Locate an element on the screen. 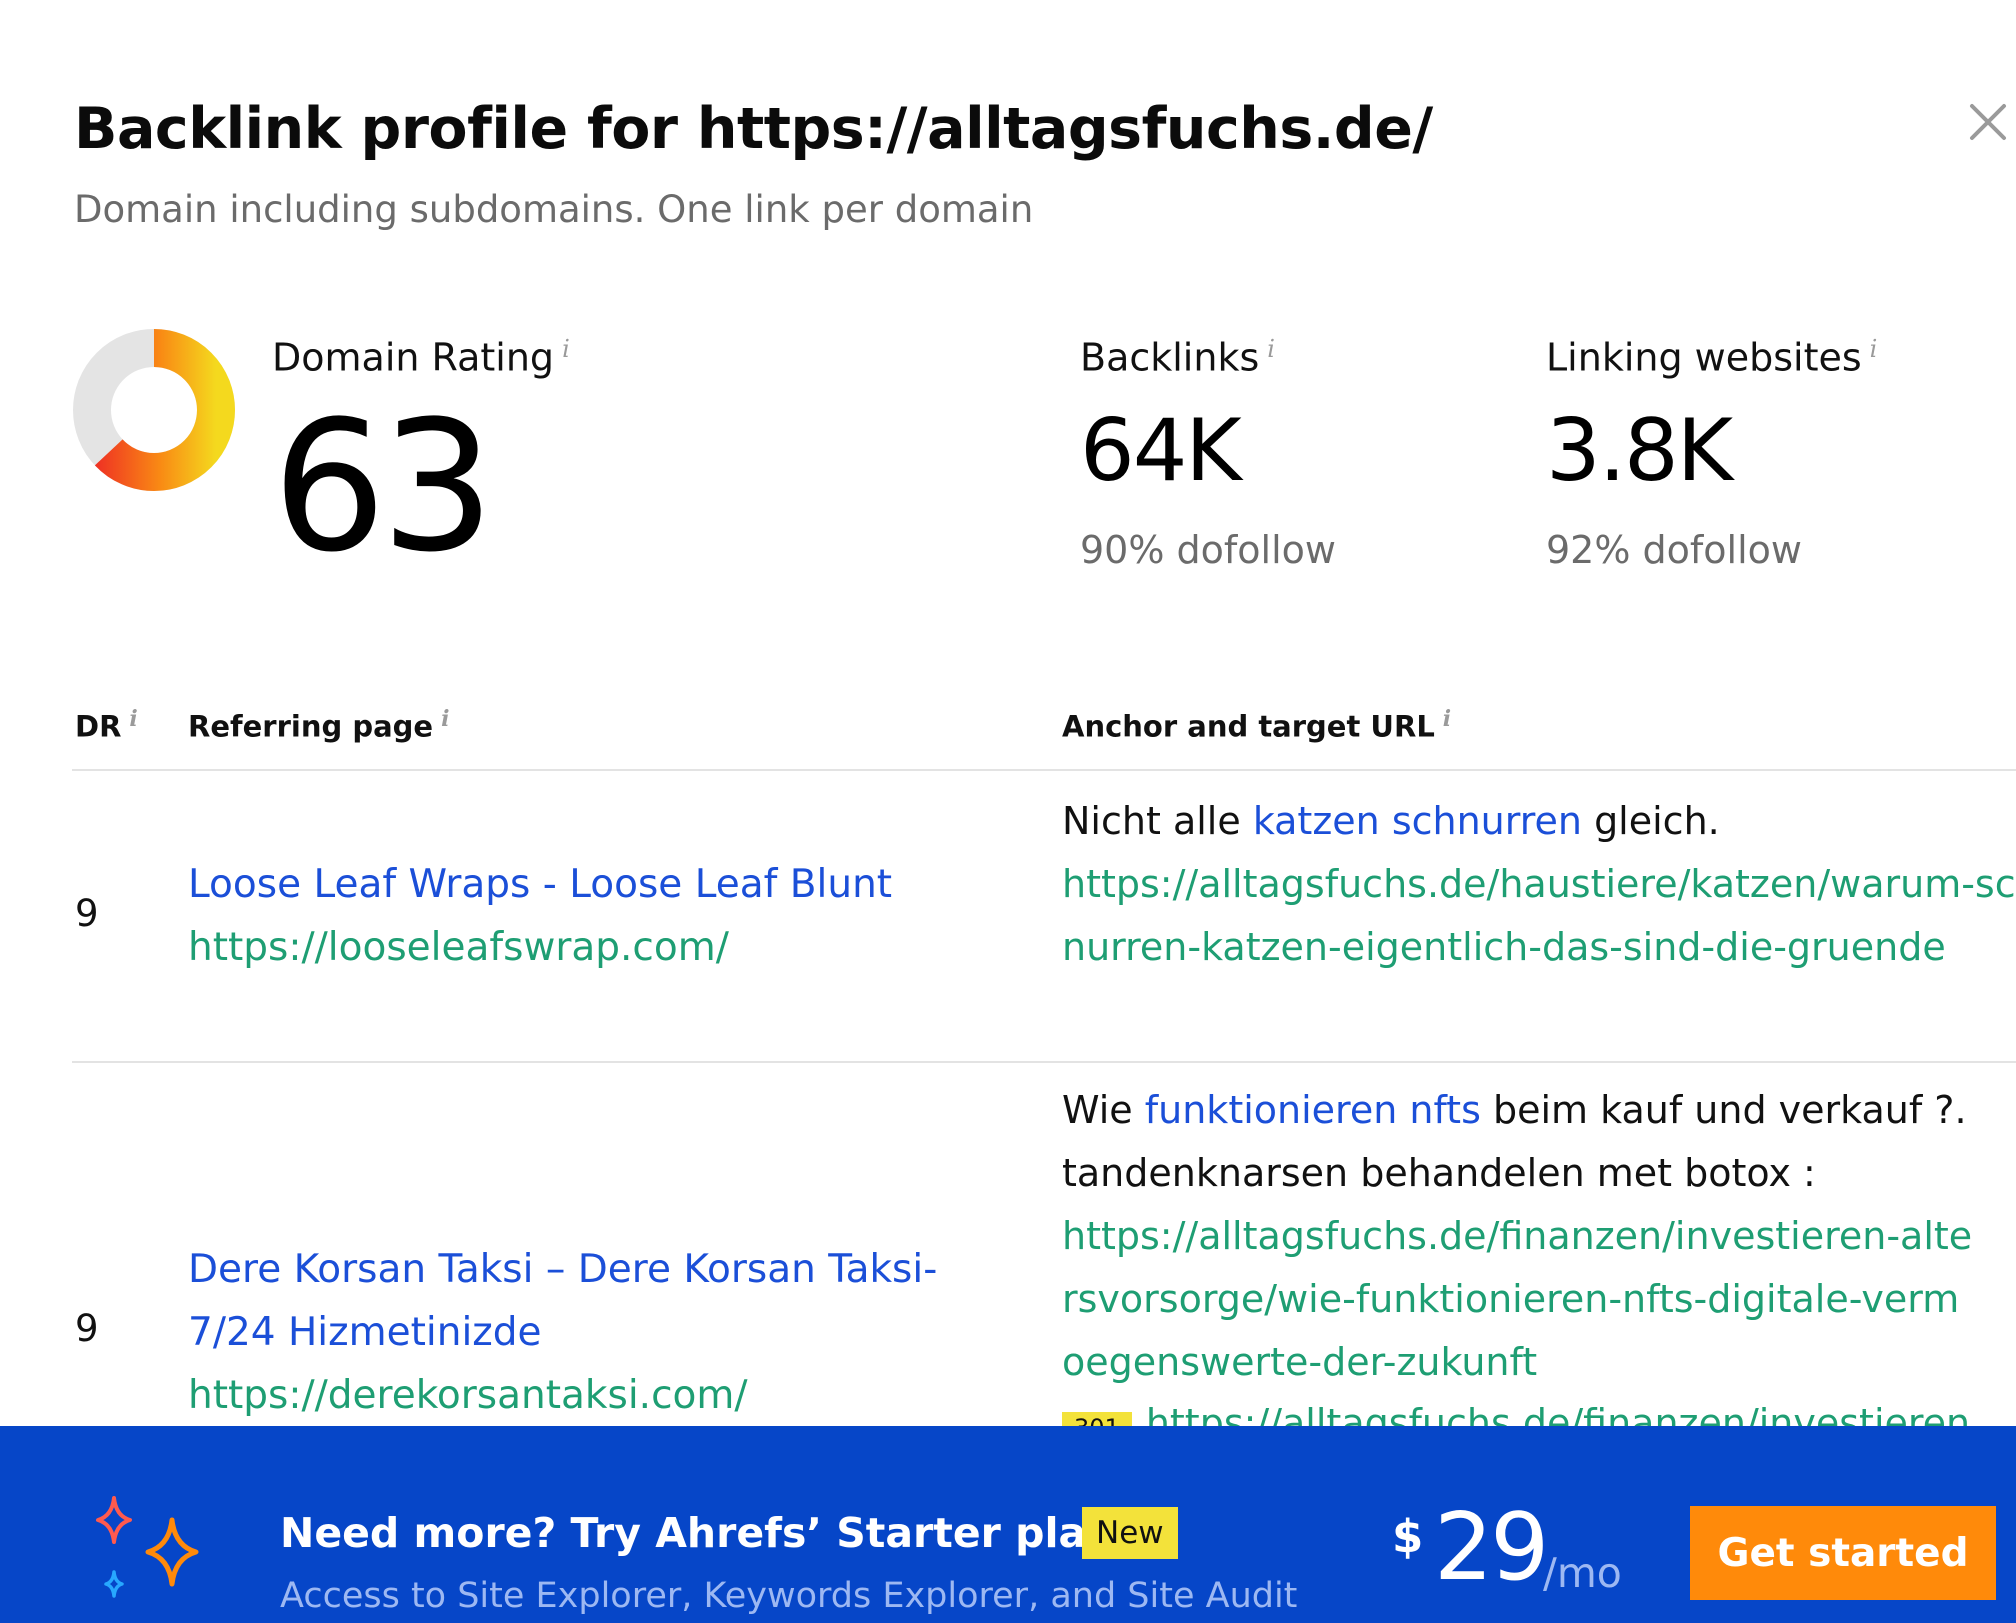 The width and height of the screenshot is (2016, 1623). anchor-link: funktionieren nfts is located at coordinates (1313, 1110).